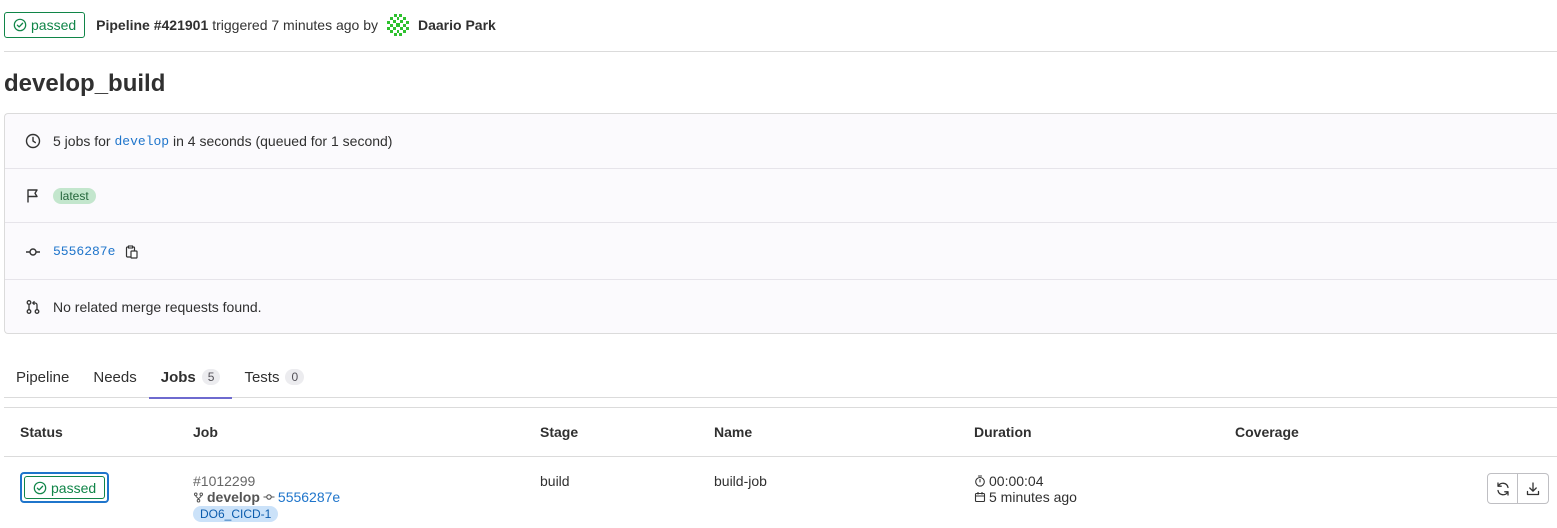 This screenshot has height=528, width=1557. Describe the element at coordinates (41, 432) in the screenshot. I see `column-header-status: Status` at that location.